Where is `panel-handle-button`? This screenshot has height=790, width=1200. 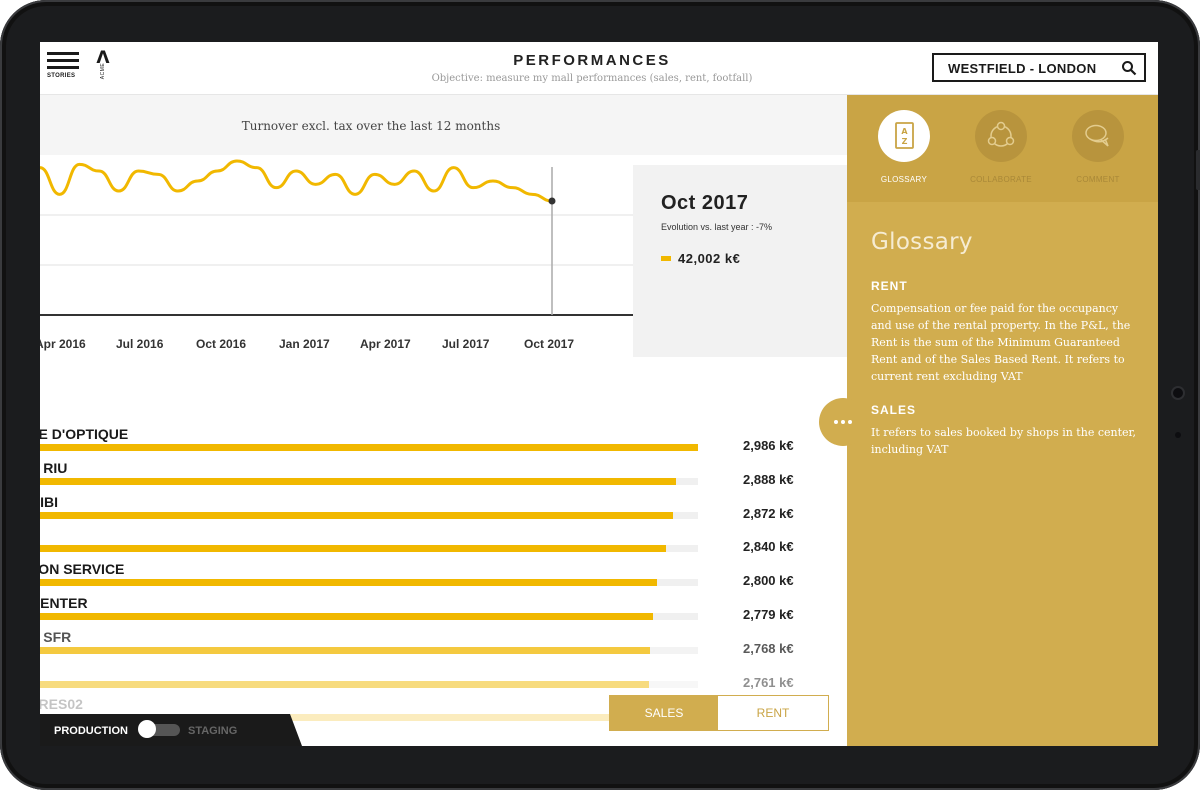 panel-handle-button is located at coordinates (843, 422).